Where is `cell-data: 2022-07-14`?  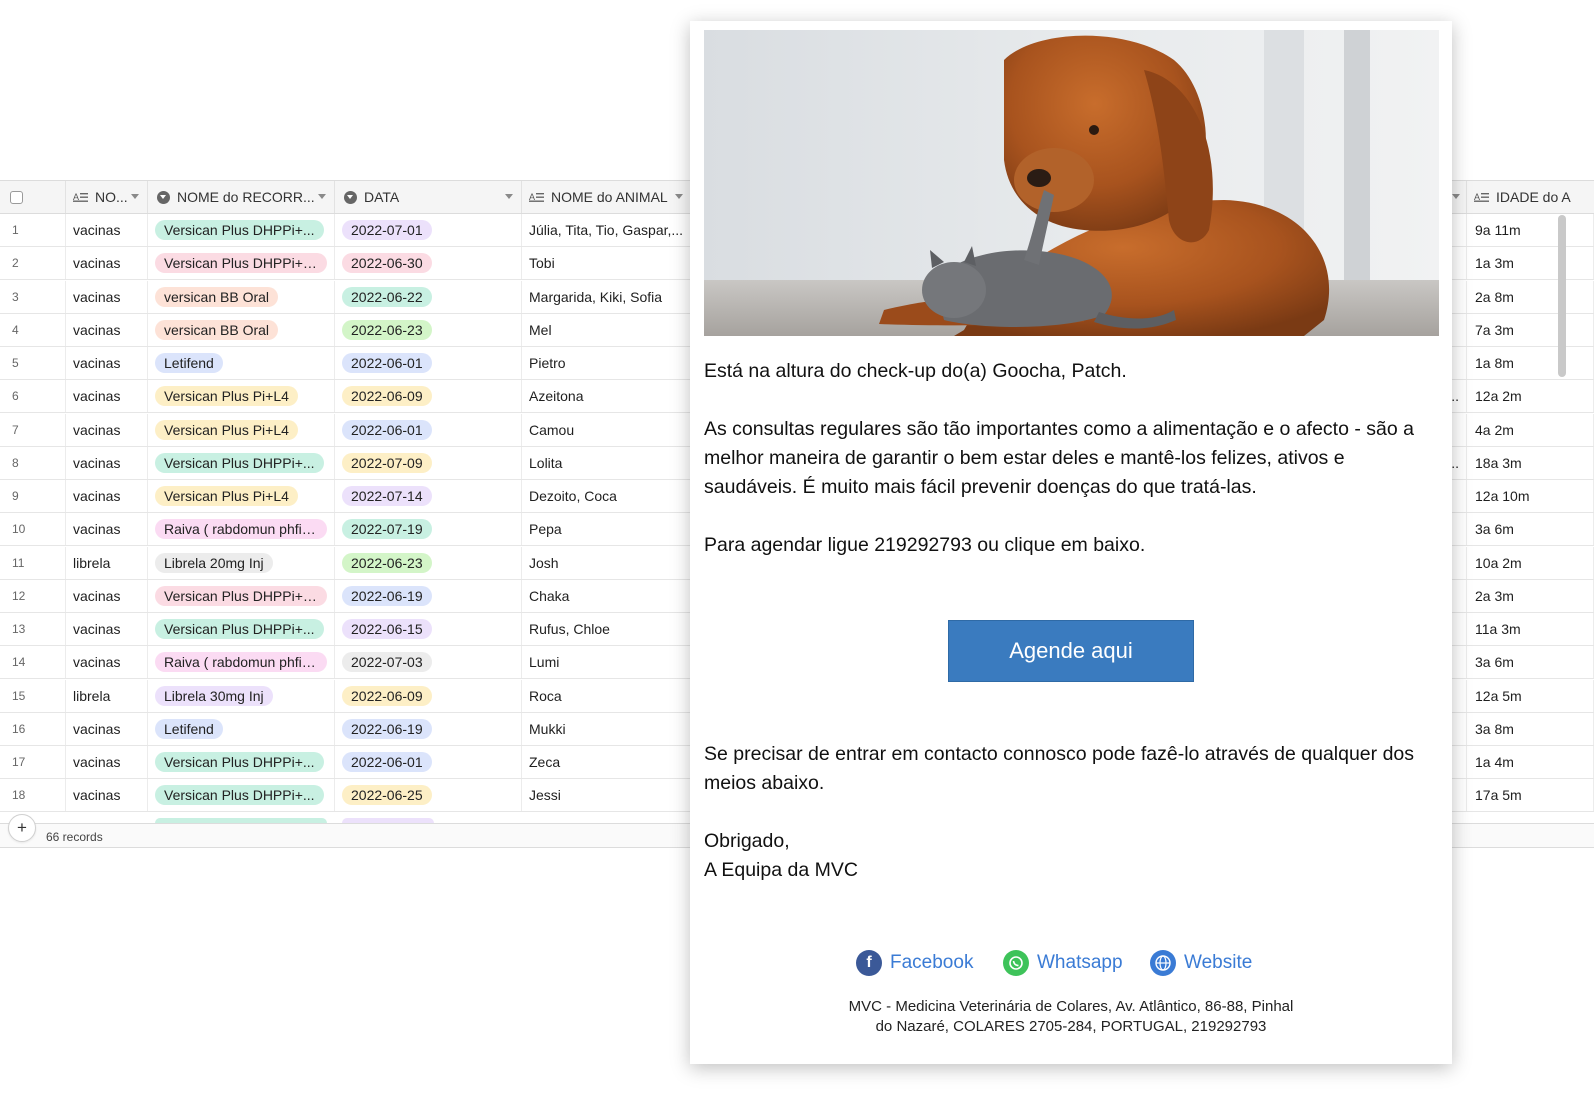
cell-data: 2022-07-14 is located at coordinates (428, 496).